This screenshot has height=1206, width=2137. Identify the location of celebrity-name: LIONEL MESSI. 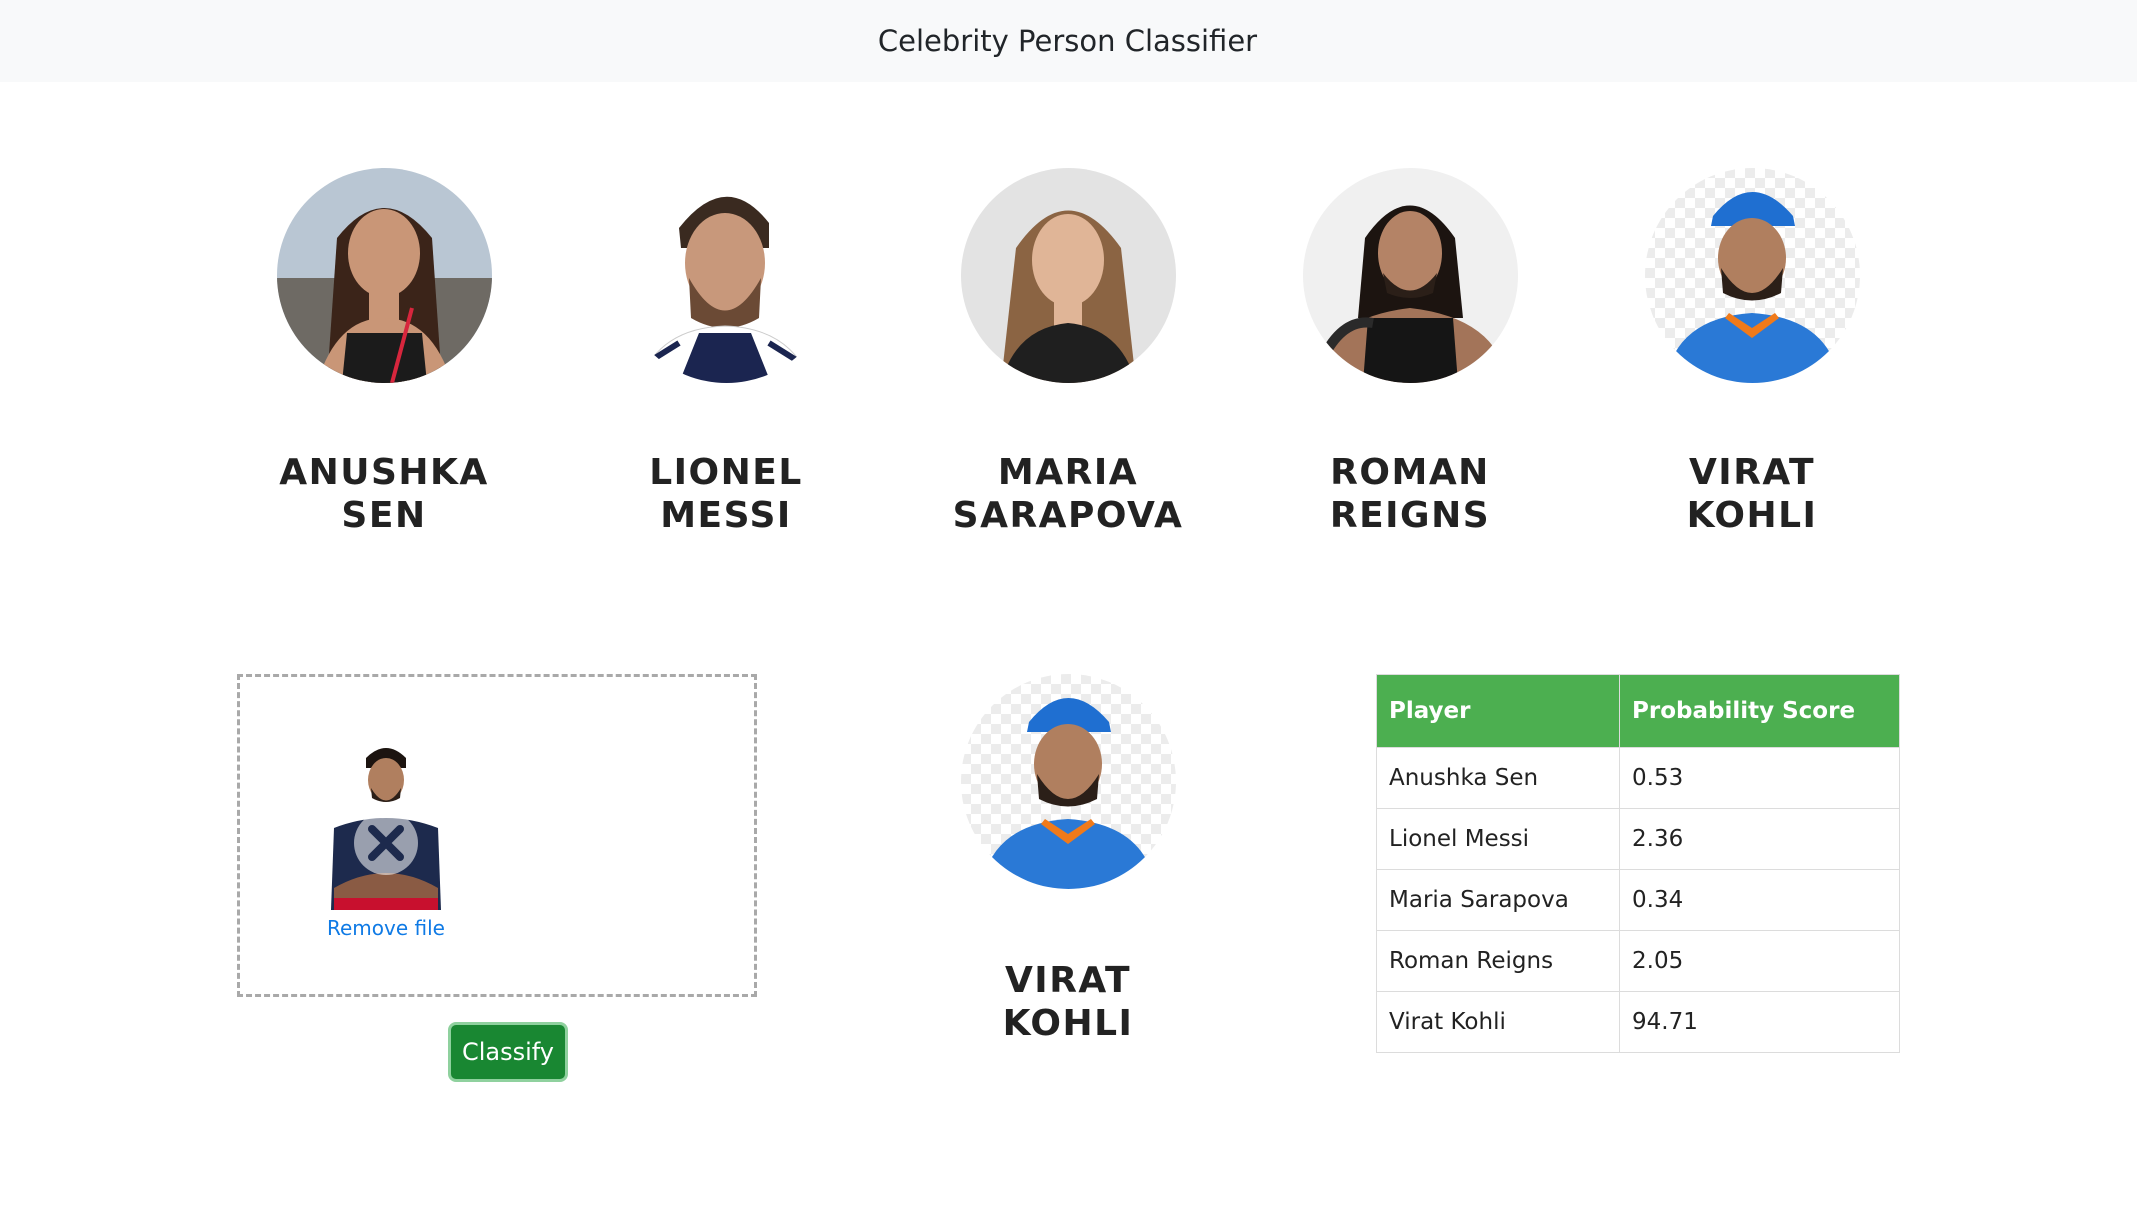
(726, 494).